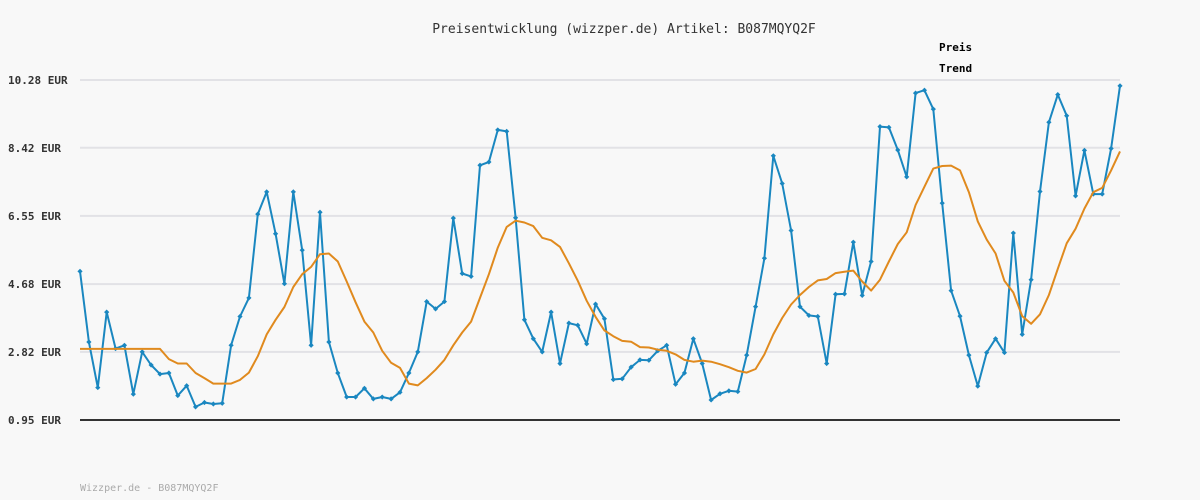  Describe the element at coordinates (34, 420) in the screenshot. I see `y-tick-label: 0.95 EUR` at that location.